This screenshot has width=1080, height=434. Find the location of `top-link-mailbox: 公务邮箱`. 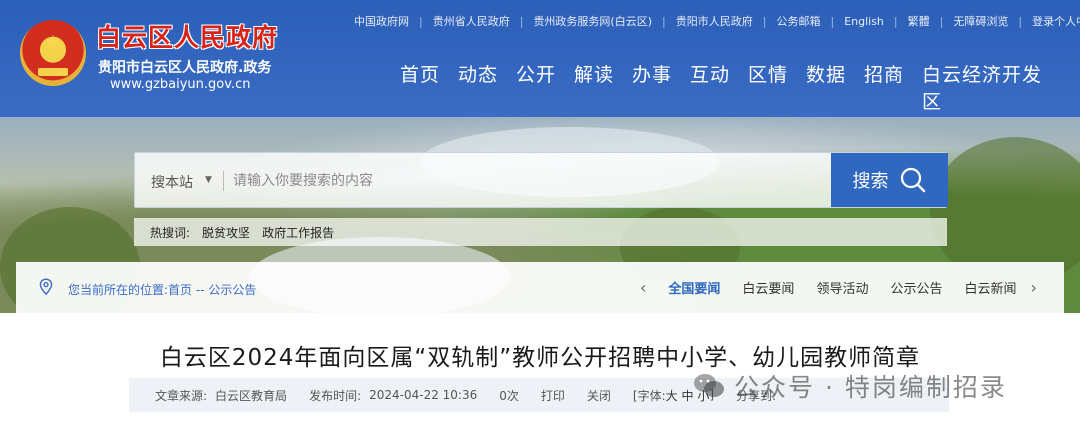

top-link-mailbox: 公务邮箱 is located at coordinates (798, 21).